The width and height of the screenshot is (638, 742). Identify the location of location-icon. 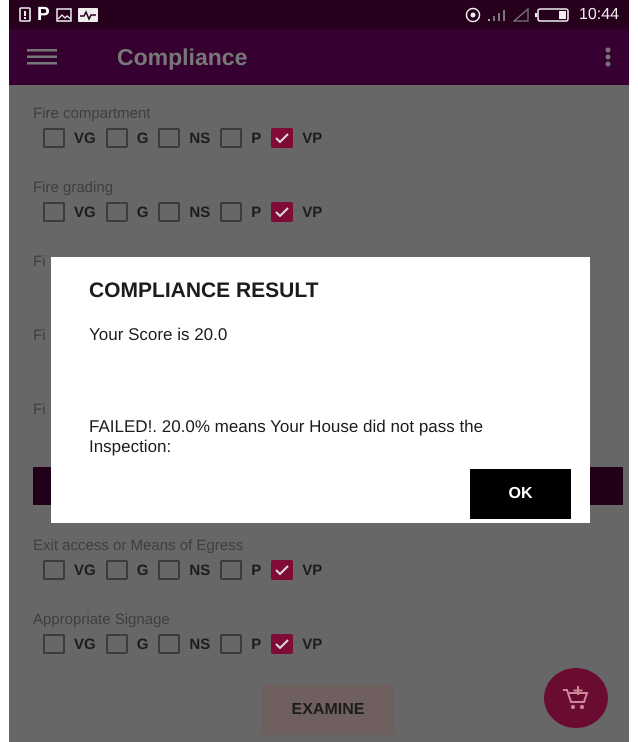
(472, 14).